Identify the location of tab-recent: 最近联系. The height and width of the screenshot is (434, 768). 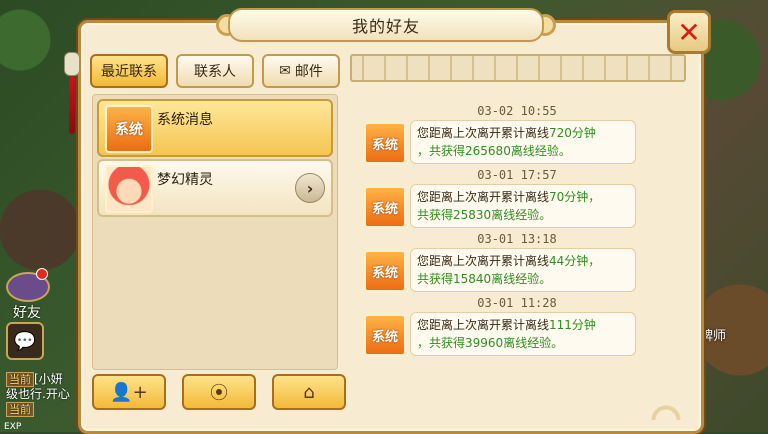
(129, 71).